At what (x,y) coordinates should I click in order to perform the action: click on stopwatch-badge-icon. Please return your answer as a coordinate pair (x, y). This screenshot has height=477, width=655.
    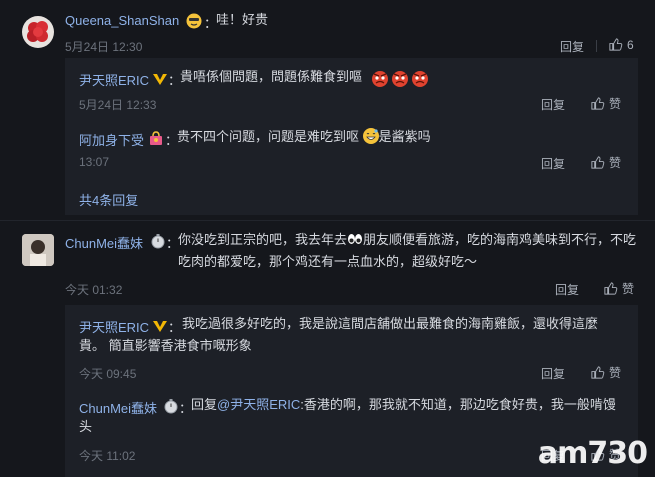
    Looking at the image, I should click on (158, 242).